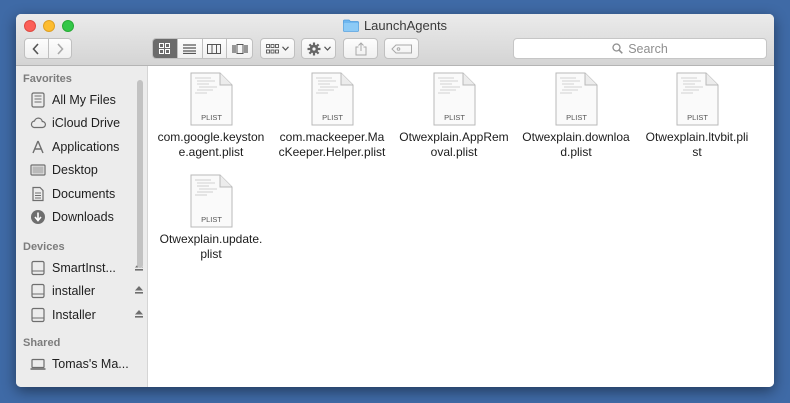  What do you see at coordinates (272, 48) in the screenshot?
I see `arrange-grid-icon` at bounding box center [272, 48].